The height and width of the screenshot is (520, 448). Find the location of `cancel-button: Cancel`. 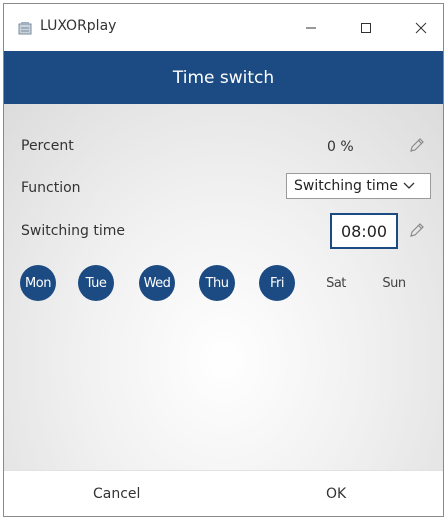

cancel-button: Cancel is located at coordinates (116, 494).